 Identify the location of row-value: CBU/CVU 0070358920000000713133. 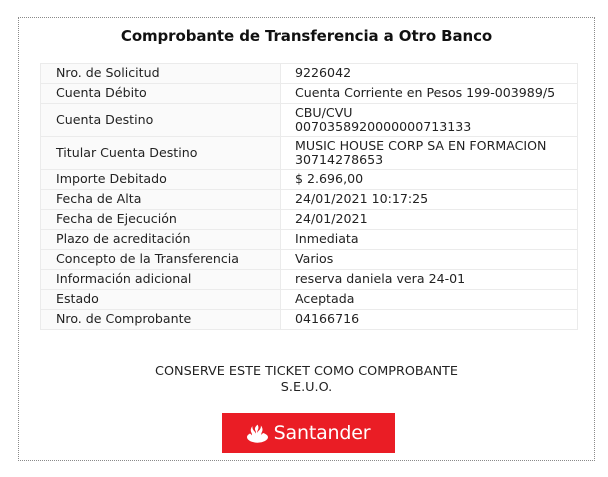
(429, 120).